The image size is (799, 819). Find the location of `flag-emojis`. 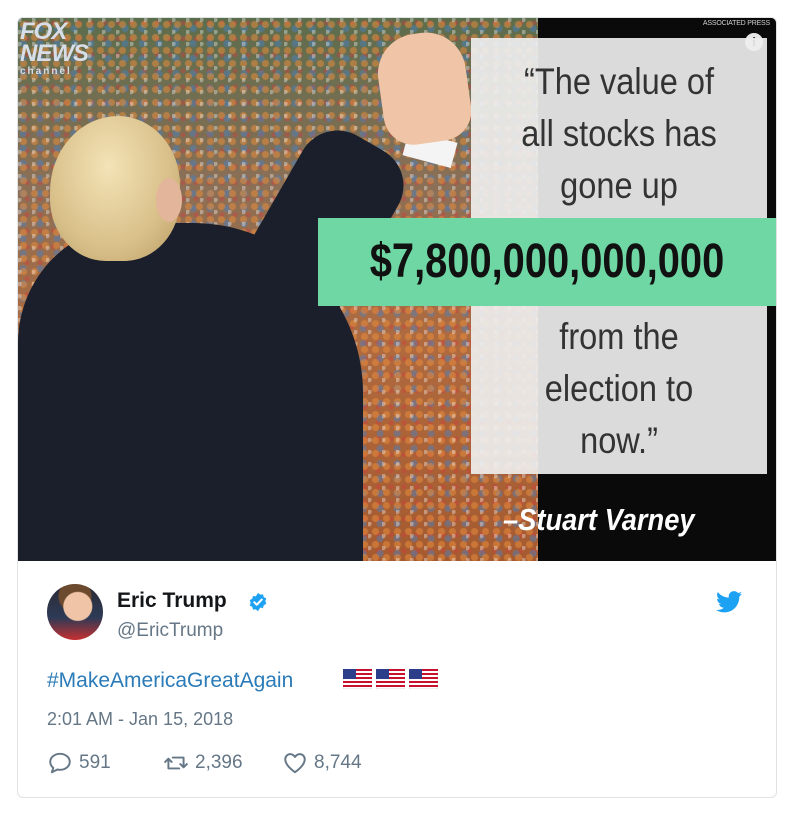

flag-emojis is located at coordinates (392, 681).